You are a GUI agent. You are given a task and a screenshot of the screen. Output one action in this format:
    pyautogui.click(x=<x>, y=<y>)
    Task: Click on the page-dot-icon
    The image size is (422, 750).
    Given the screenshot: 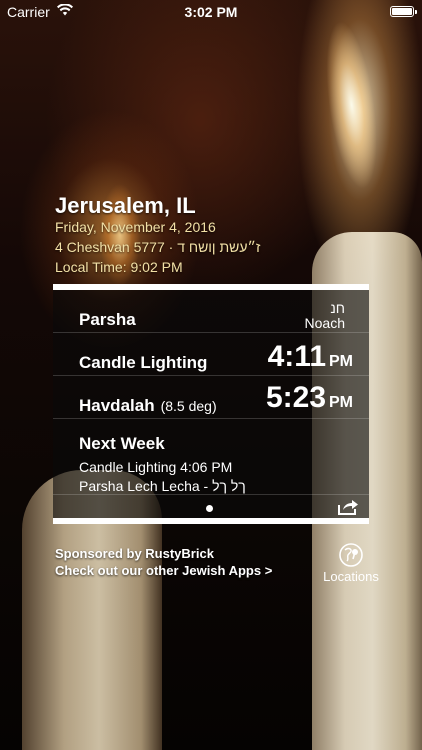 What is the action you would take?
    pyautogui.click(x=209, y=508)
    